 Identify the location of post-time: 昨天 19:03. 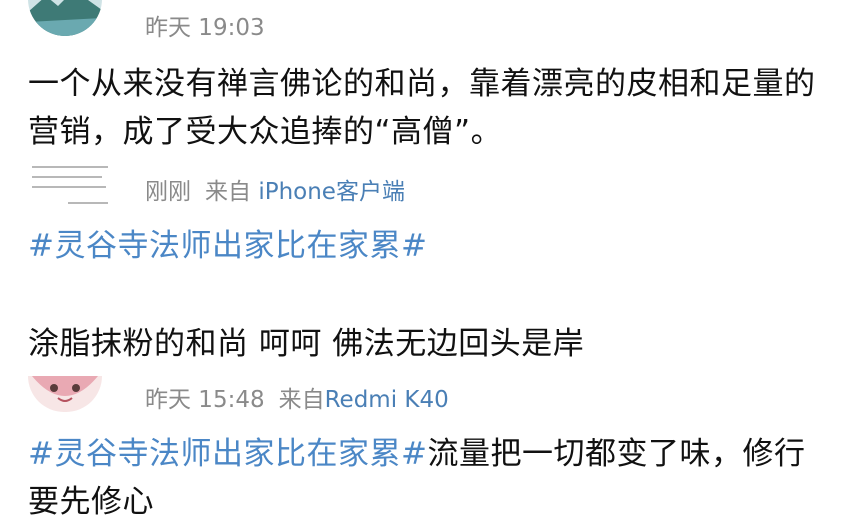
(205, 28).